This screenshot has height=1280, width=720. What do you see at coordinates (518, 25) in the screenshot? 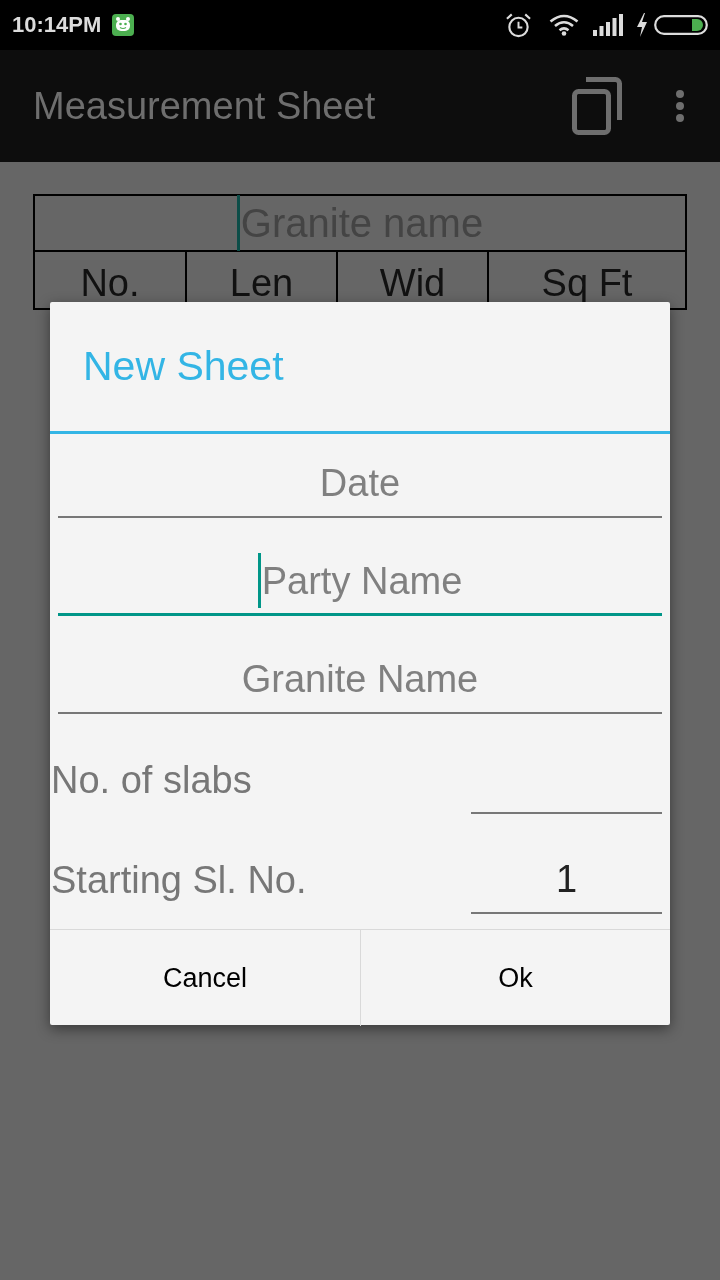
I see `alarm-clock-icon` at bounding box center [518, 25].